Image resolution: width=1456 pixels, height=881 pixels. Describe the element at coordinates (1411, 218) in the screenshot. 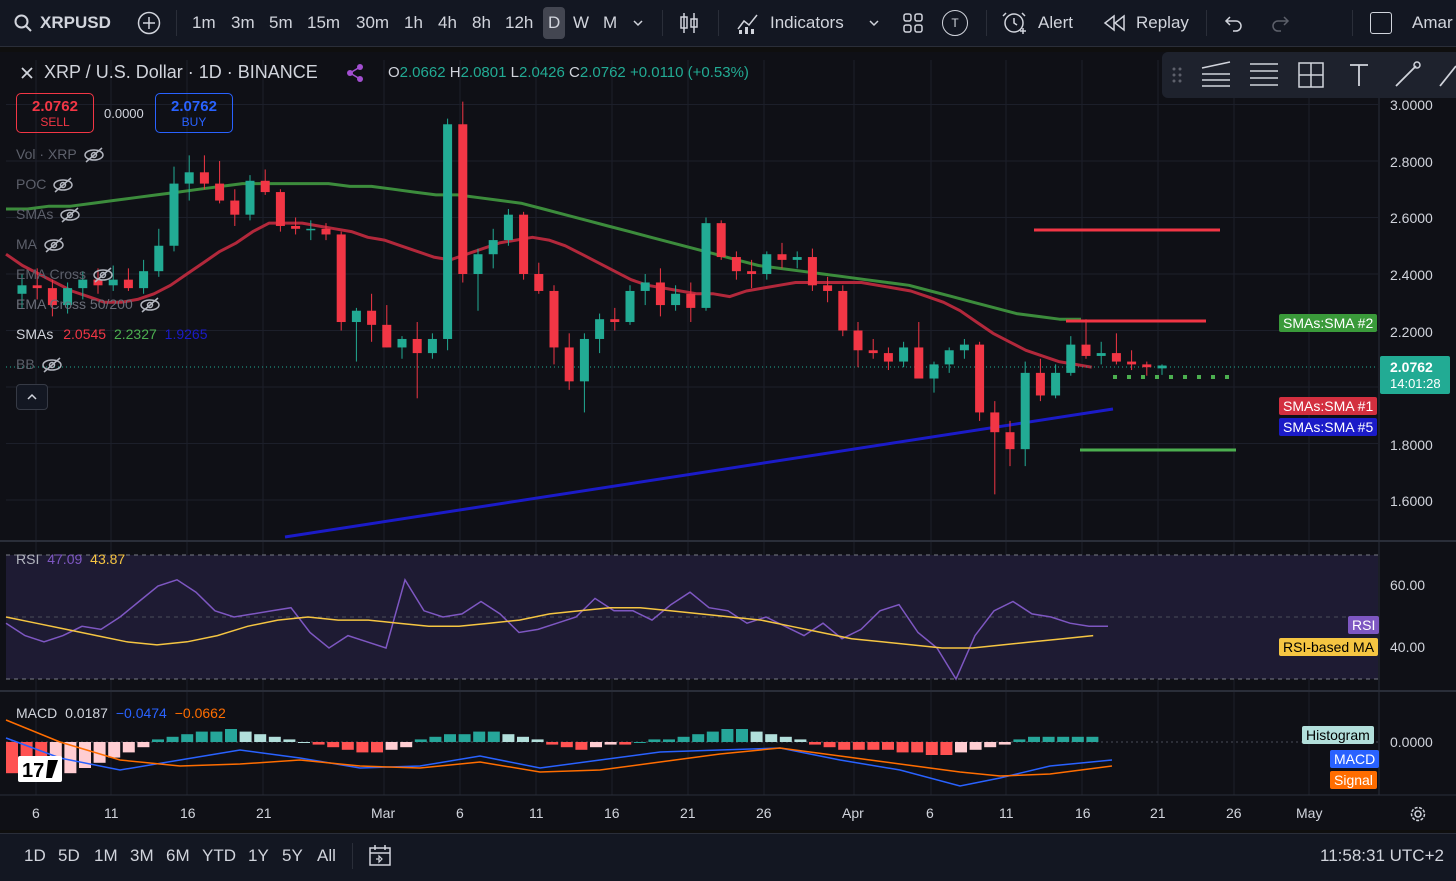

I see `price-axis-label: 2.6000` at that location.